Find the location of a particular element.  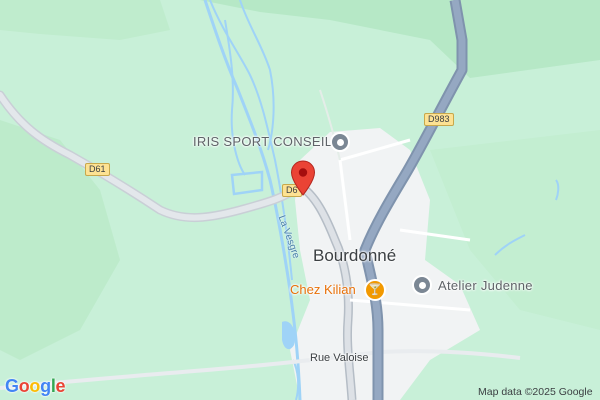

map-attribution: Map data ©2025 Google is located at coordinates (535, 392).